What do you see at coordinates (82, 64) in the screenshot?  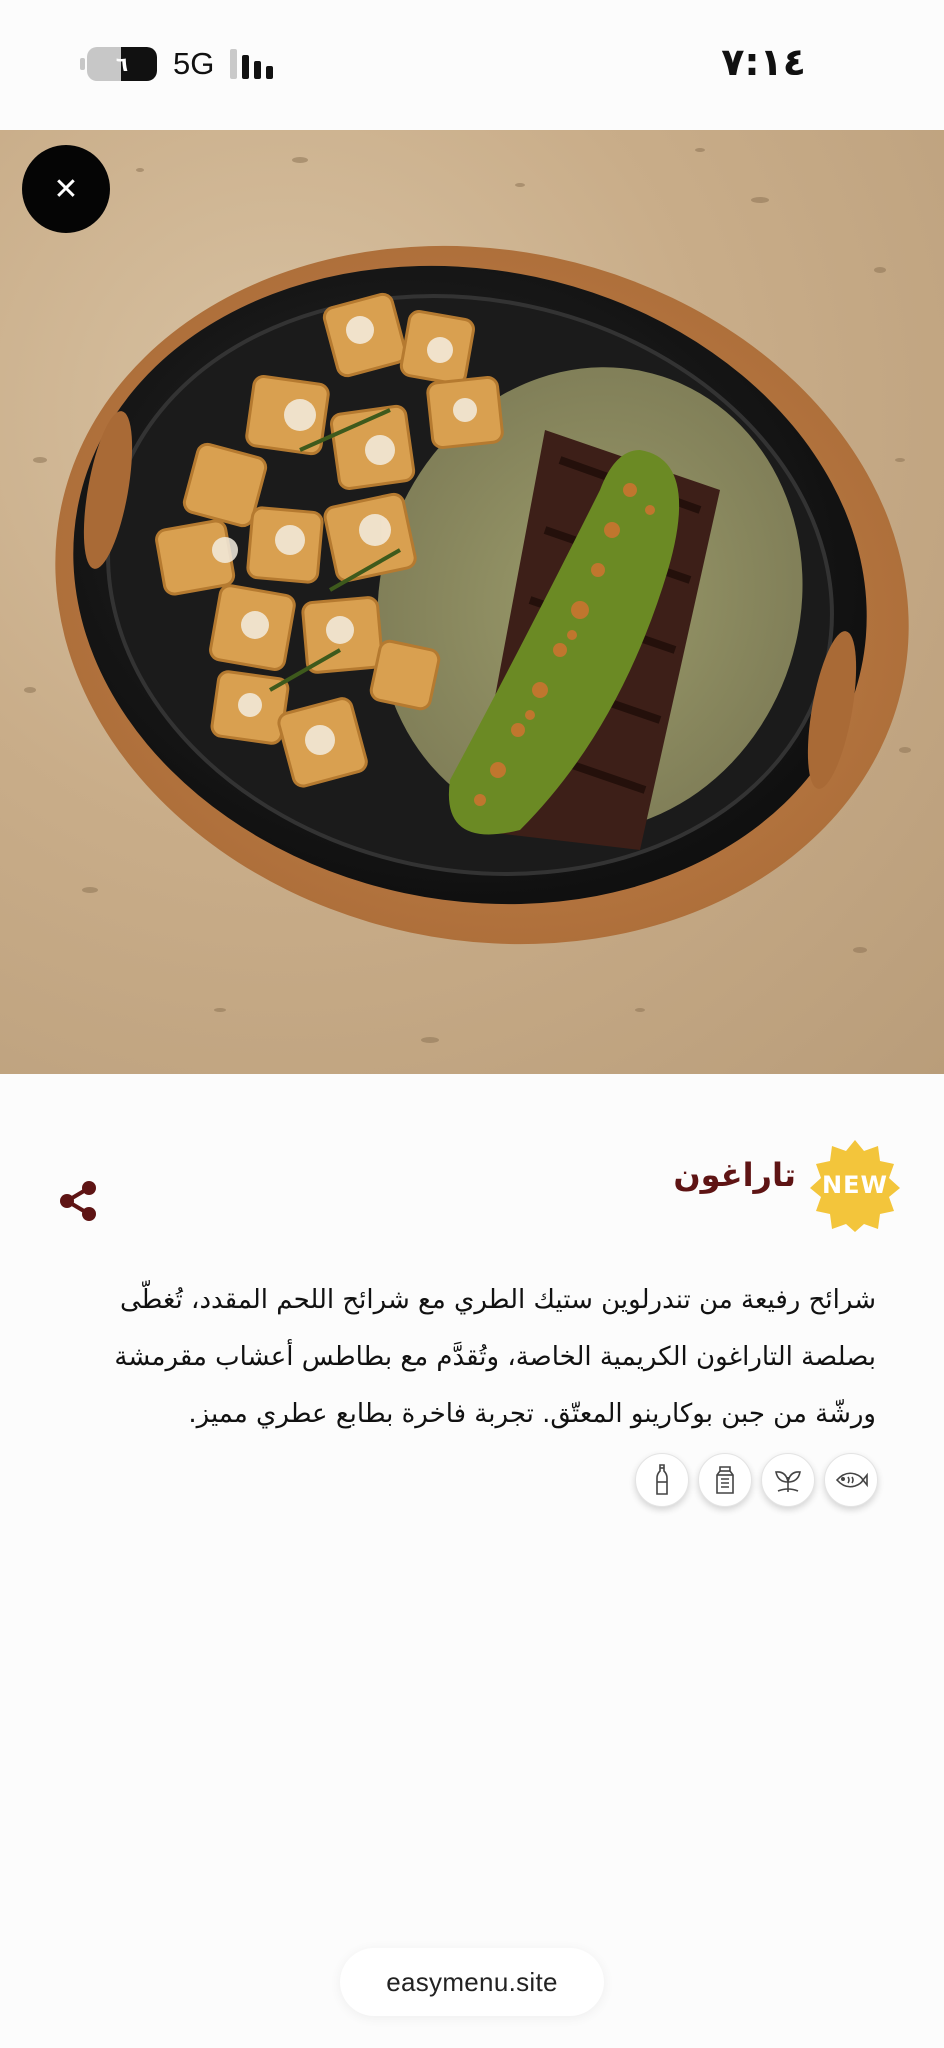 I see `battery-nub` at bounding box center [82, 64].